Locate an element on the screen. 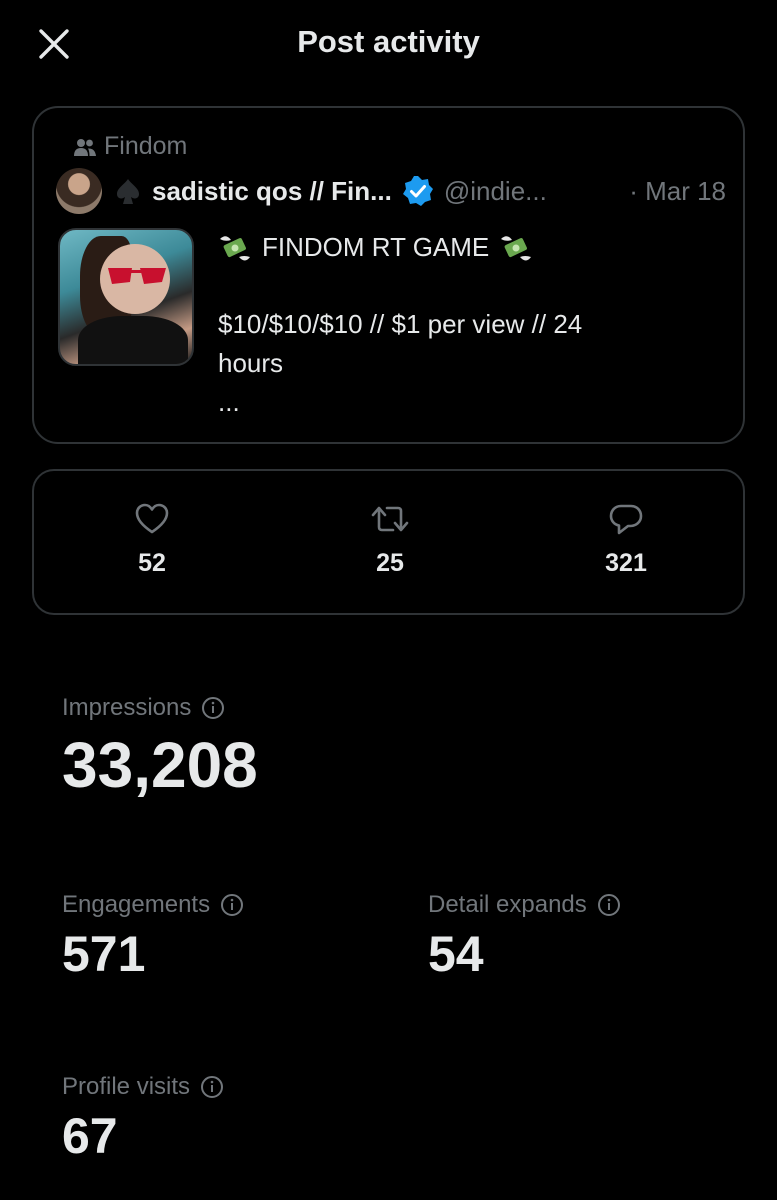 The width and height of the screenshot is (777, 1200). likes-stat: 52 is located at coordinates (152, 540).